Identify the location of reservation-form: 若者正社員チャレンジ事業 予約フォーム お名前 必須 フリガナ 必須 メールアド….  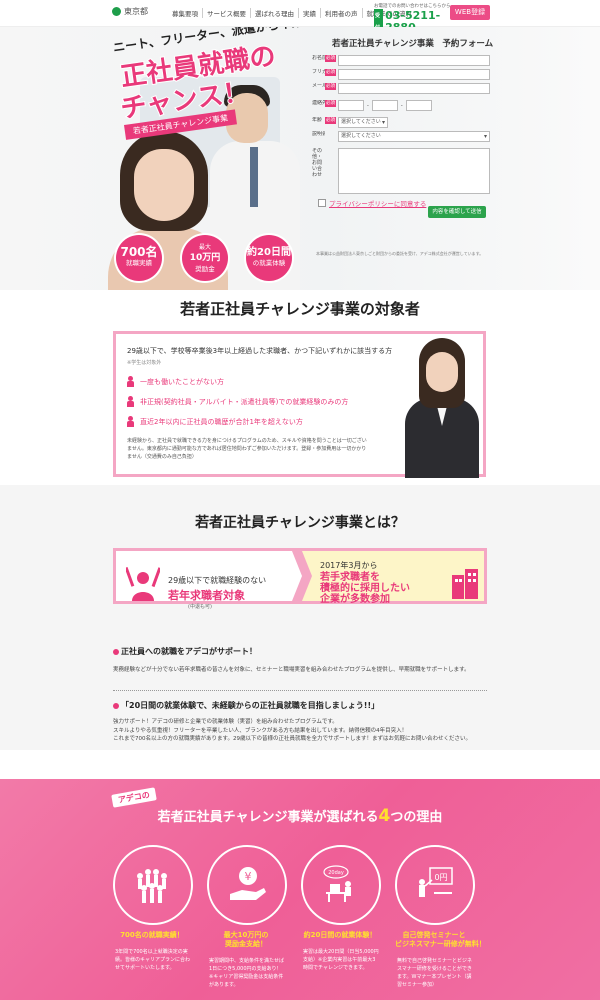
(403, 127).